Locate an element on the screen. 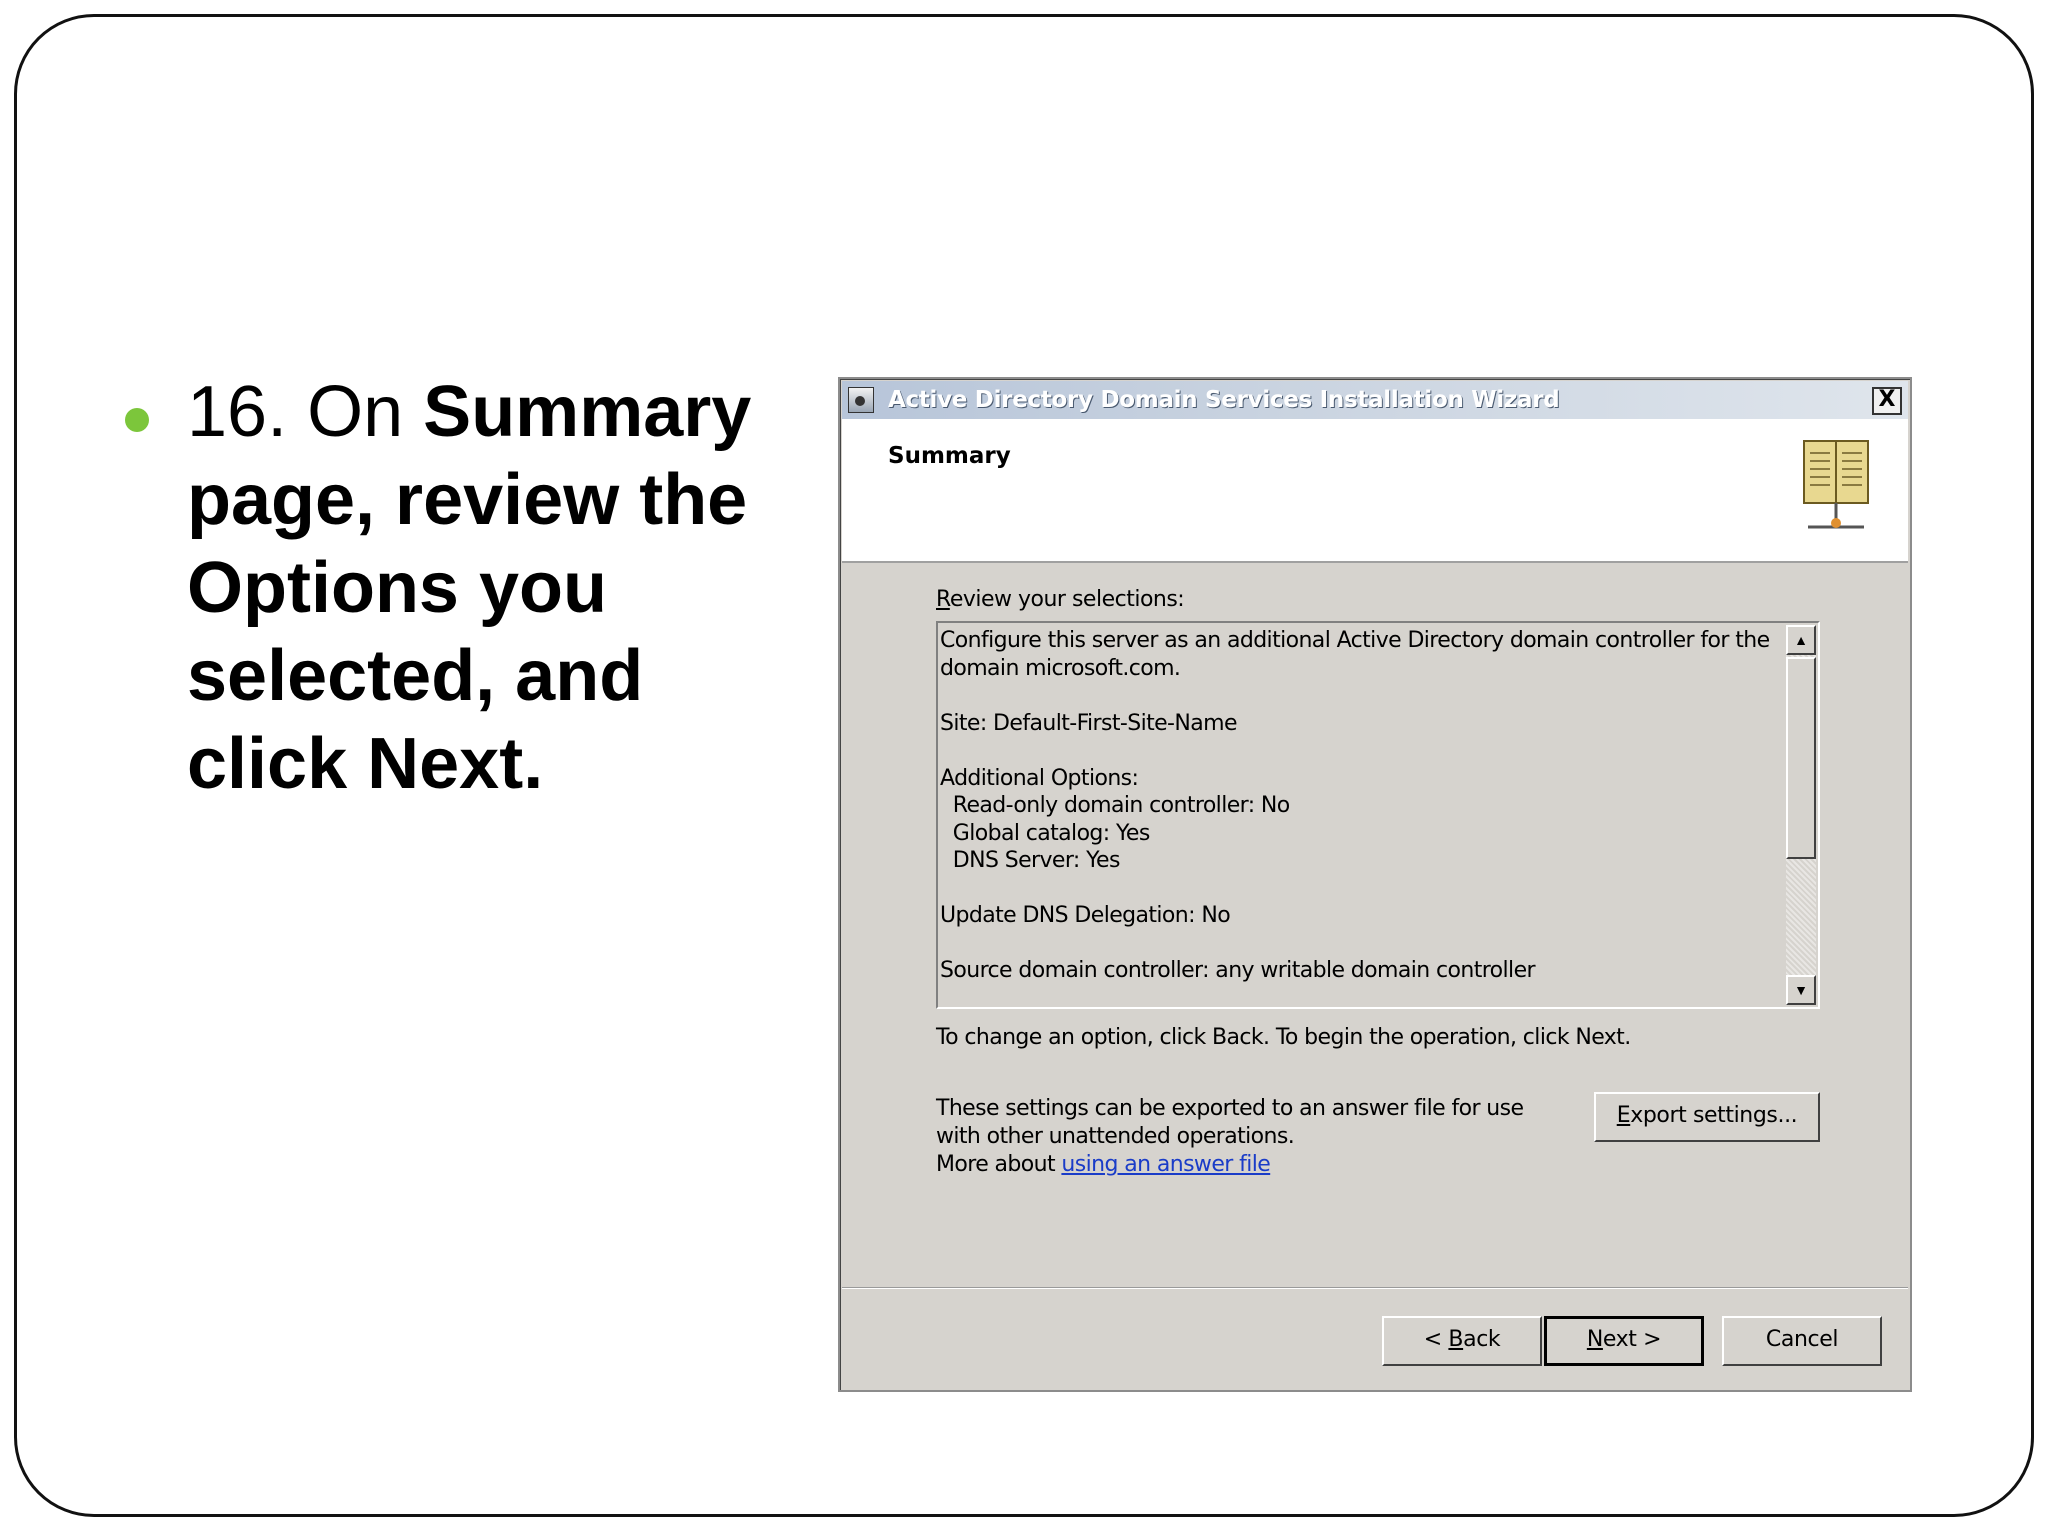 The image size is (2048, 1536). vertical-scrollbar: ▲ ▼ is located at coordinates (1801, 815).